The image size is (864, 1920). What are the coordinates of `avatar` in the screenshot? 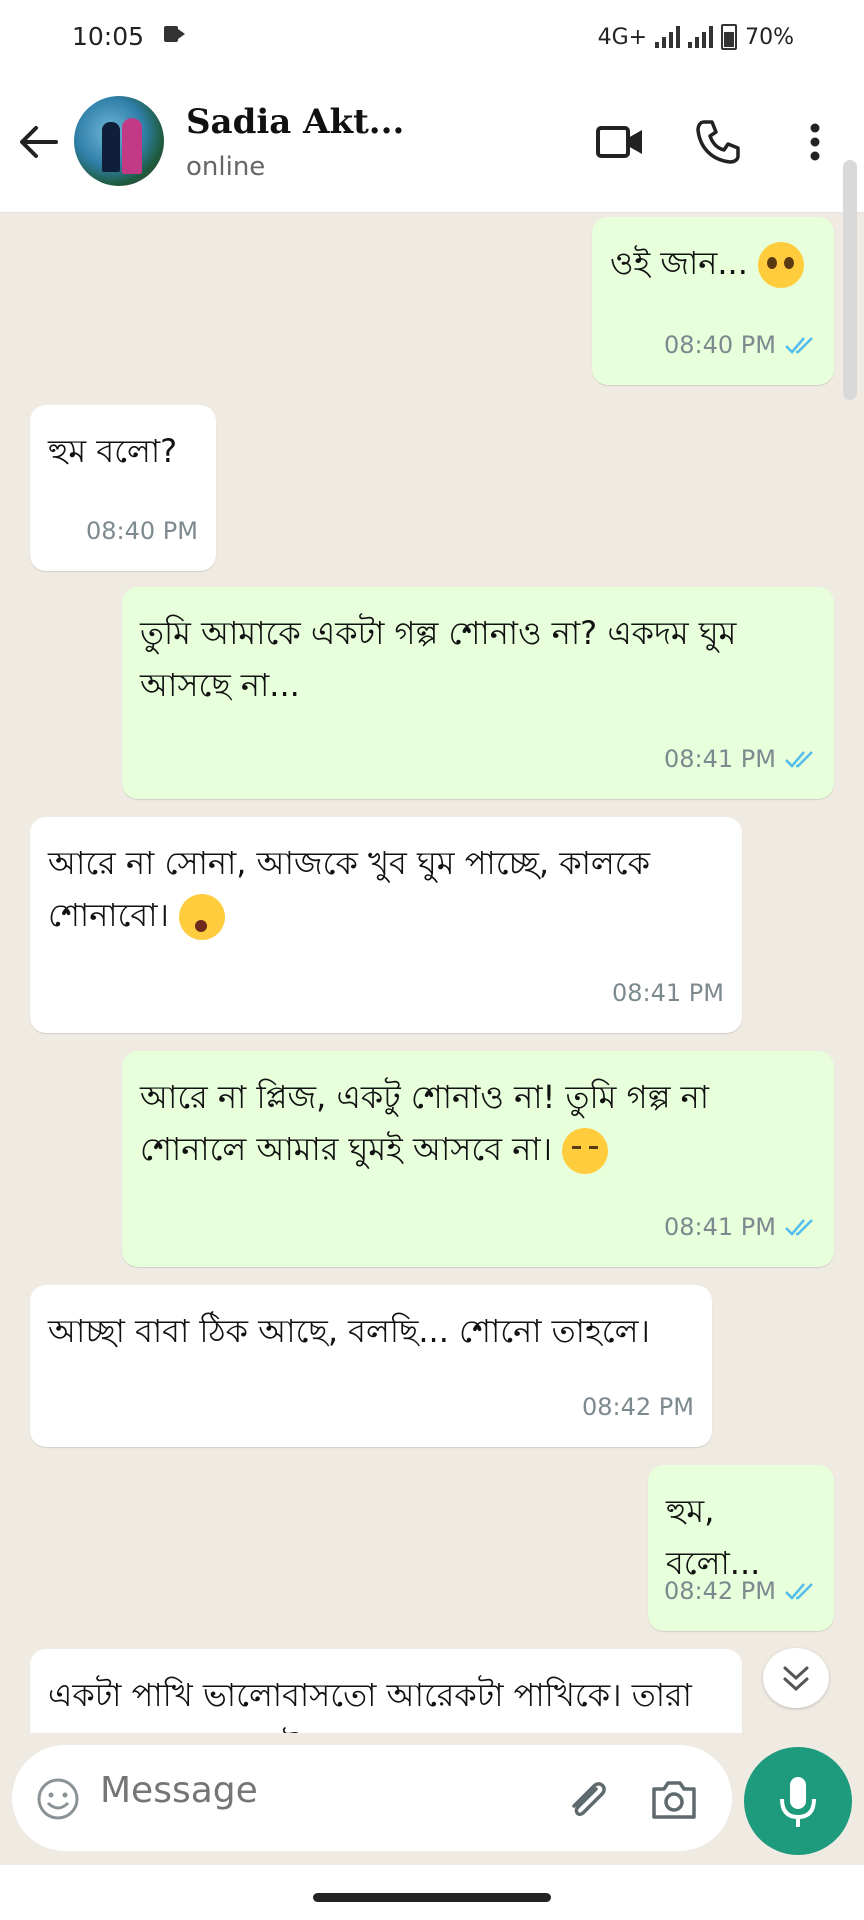 It's located at (119, 141).